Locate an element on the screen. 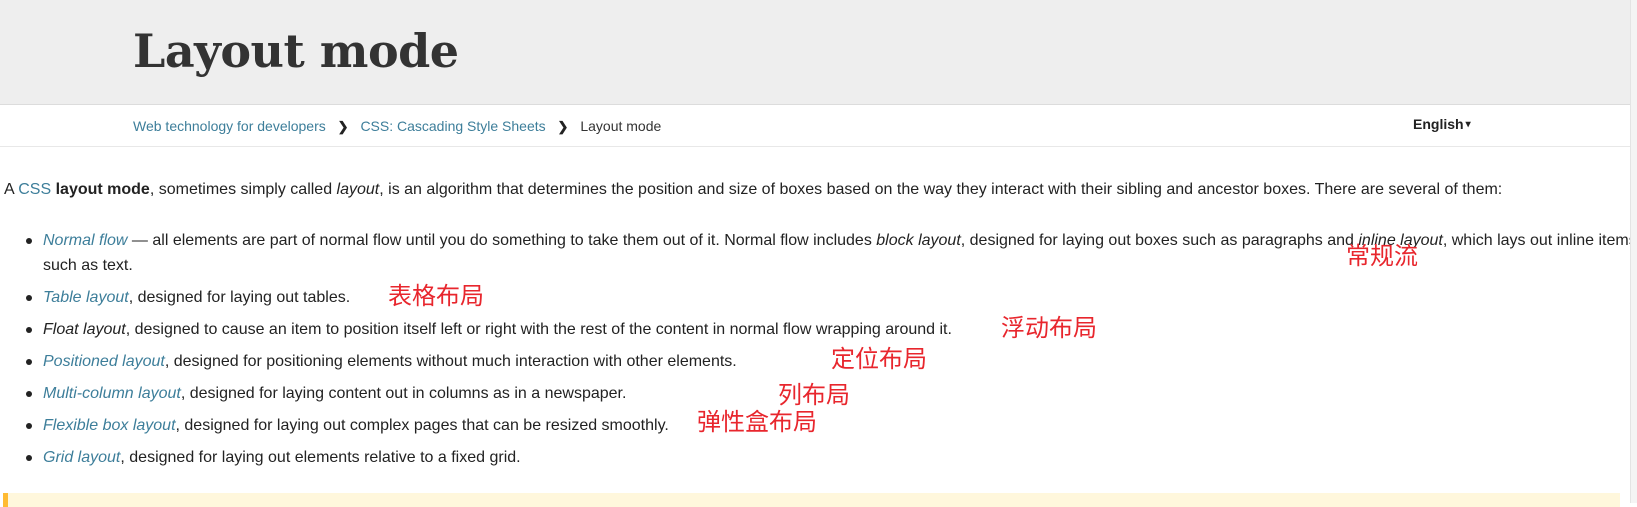 This screenshot has height=507, width=1637. annotation-float-layout: 浮动布局 is located at coordinates (1049, 328).